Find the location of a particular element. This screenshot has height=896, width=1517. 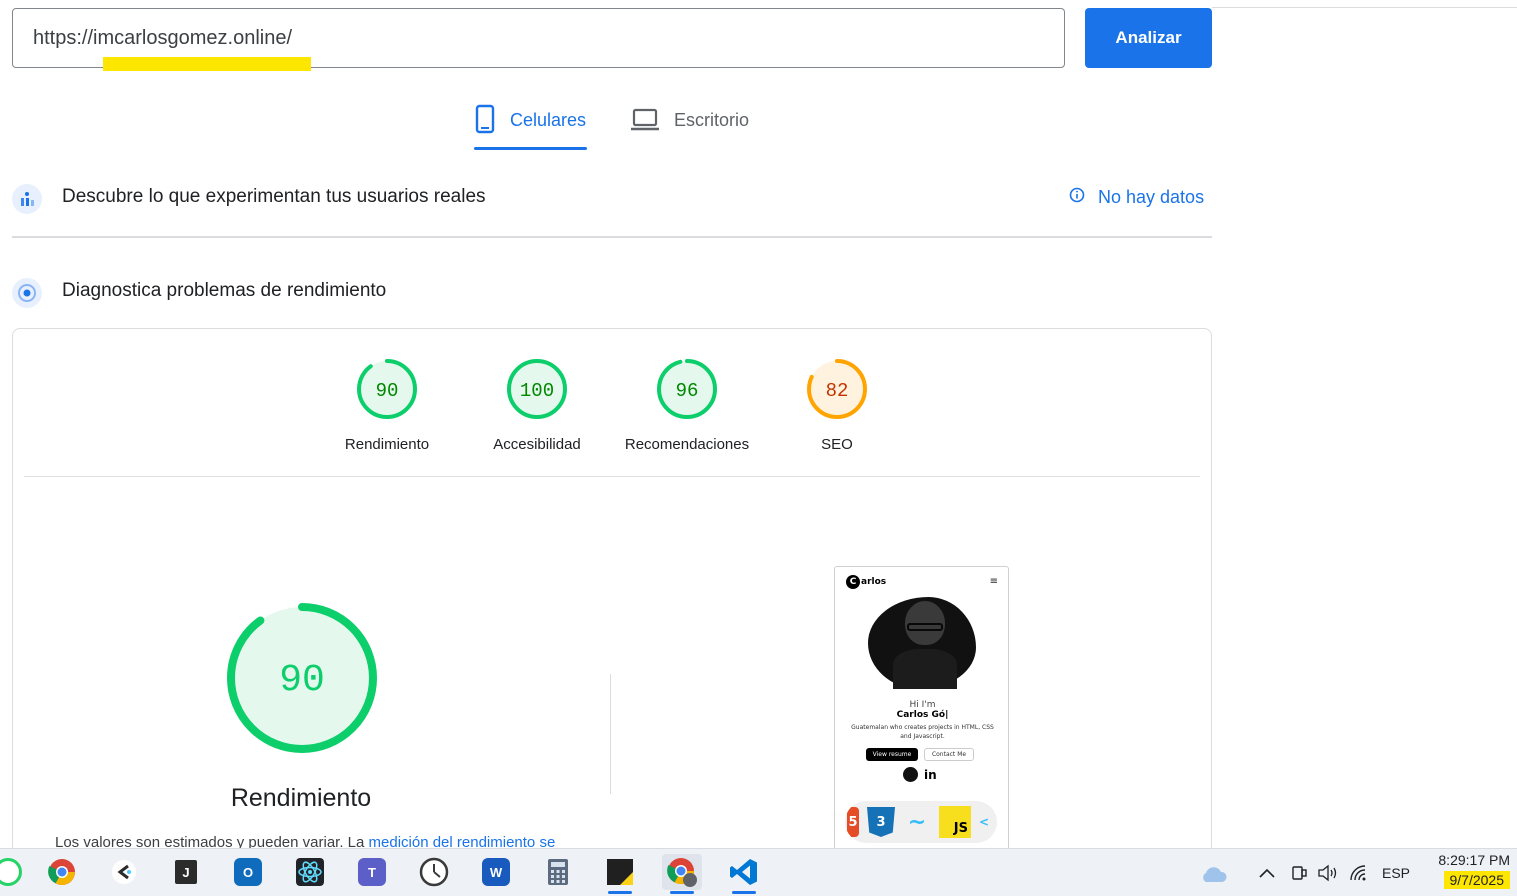

score-gauge-seo: 82 SEO is located at coordinates (837, 405).